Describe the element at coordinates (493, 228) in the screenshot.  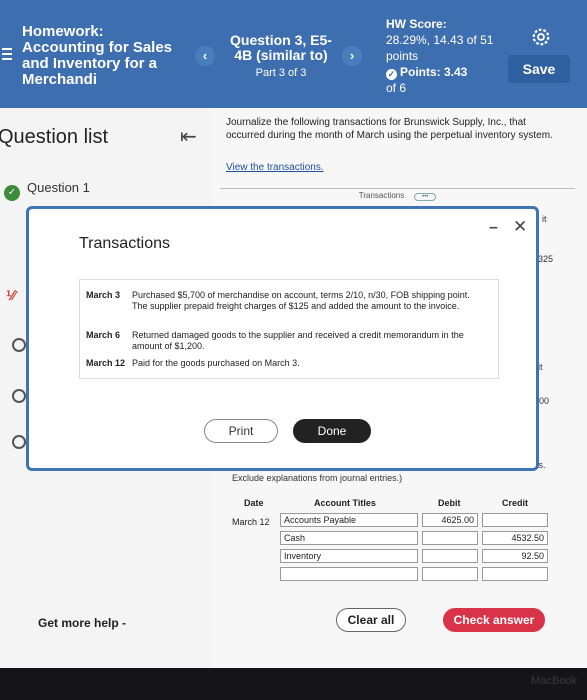
I see `minimize-icon: –` at that location.